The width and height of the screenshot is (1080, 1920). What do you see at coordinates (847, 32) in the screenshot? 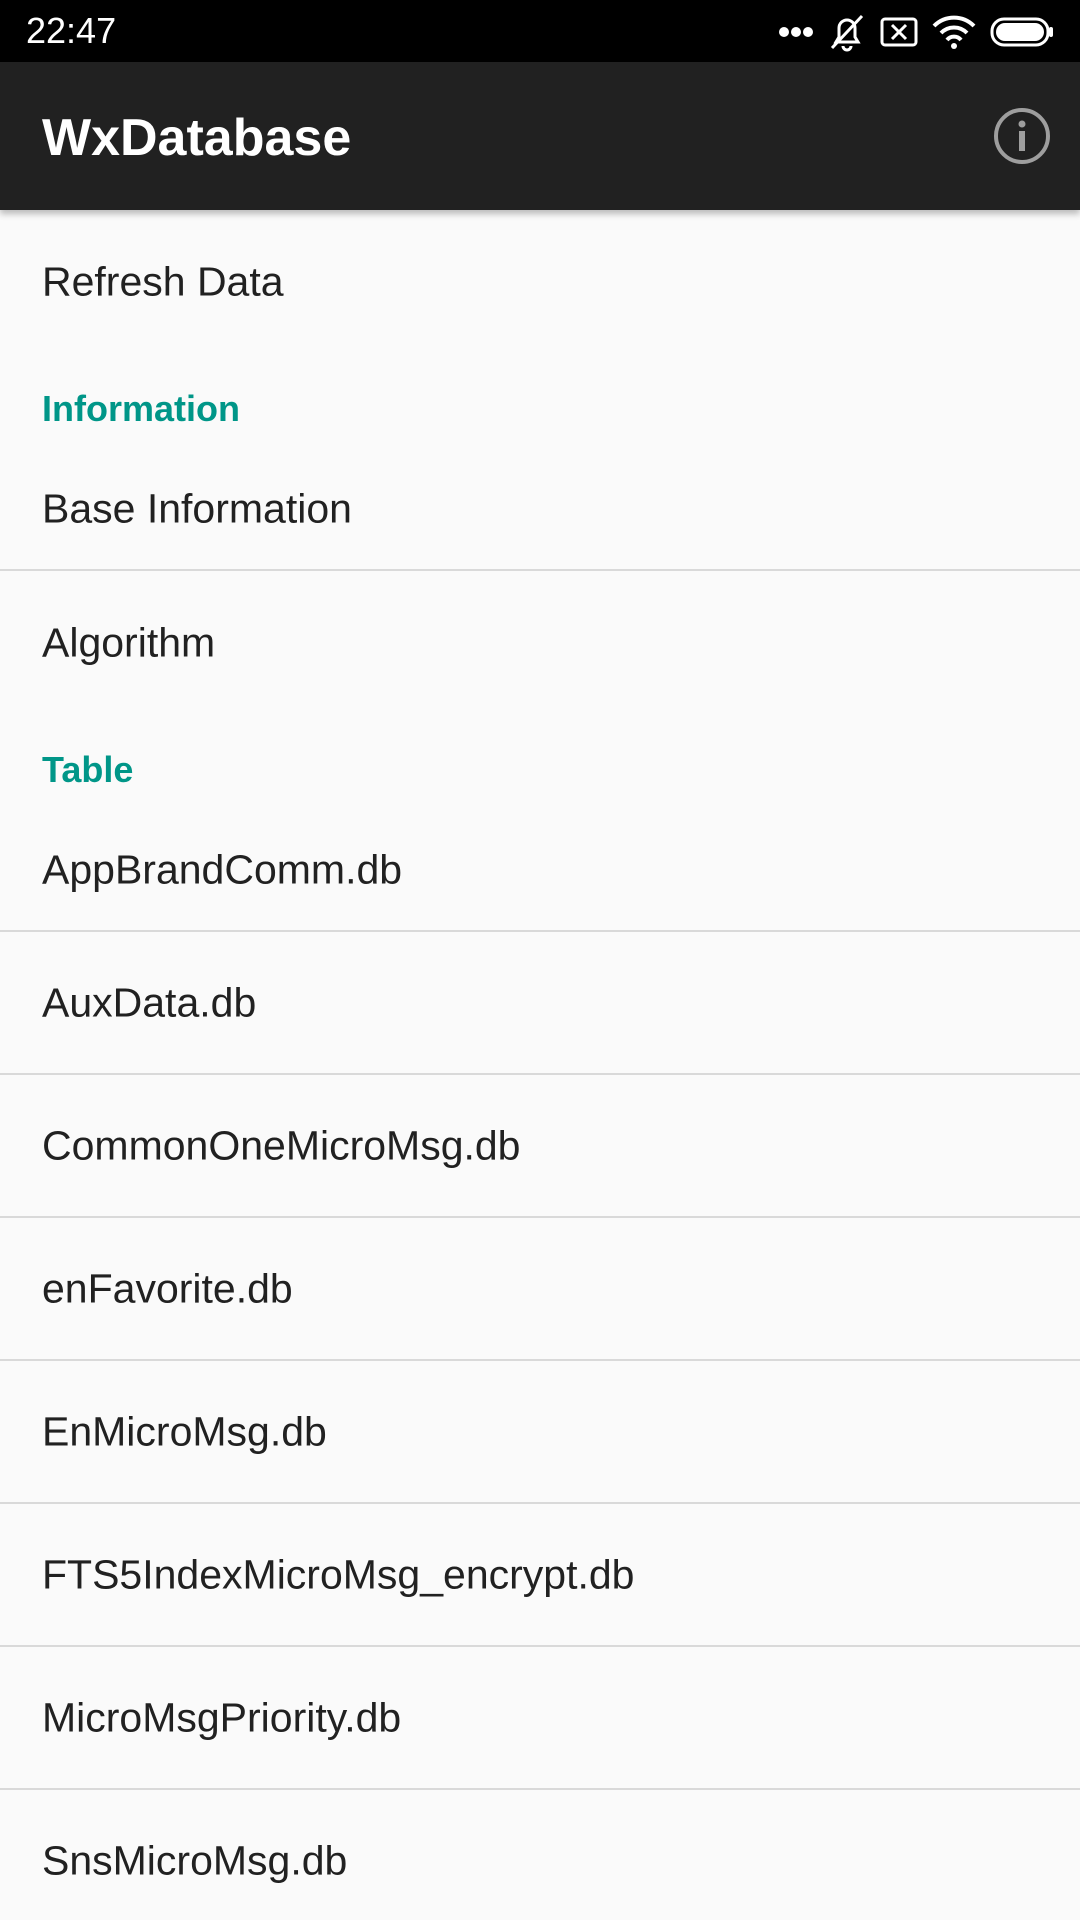
I see `alarm-off-icon` at bounding box center [847, 32].